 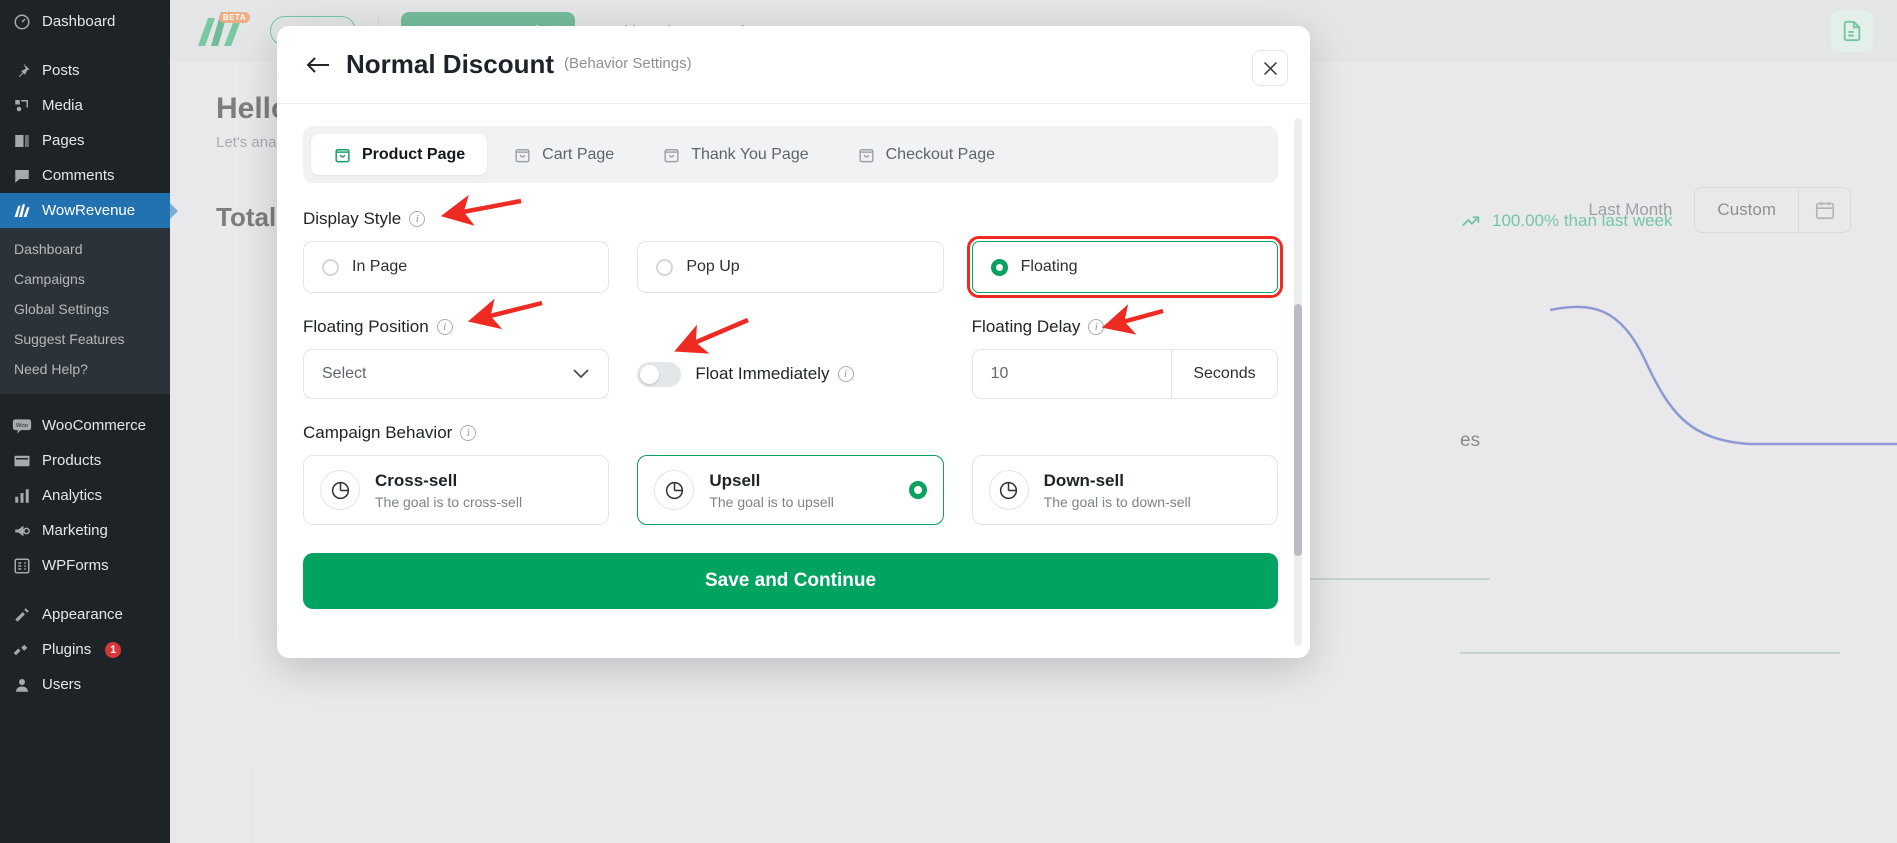 I want to click on sidebar-item-appearance: Appearance, so click(x=85, y=614).